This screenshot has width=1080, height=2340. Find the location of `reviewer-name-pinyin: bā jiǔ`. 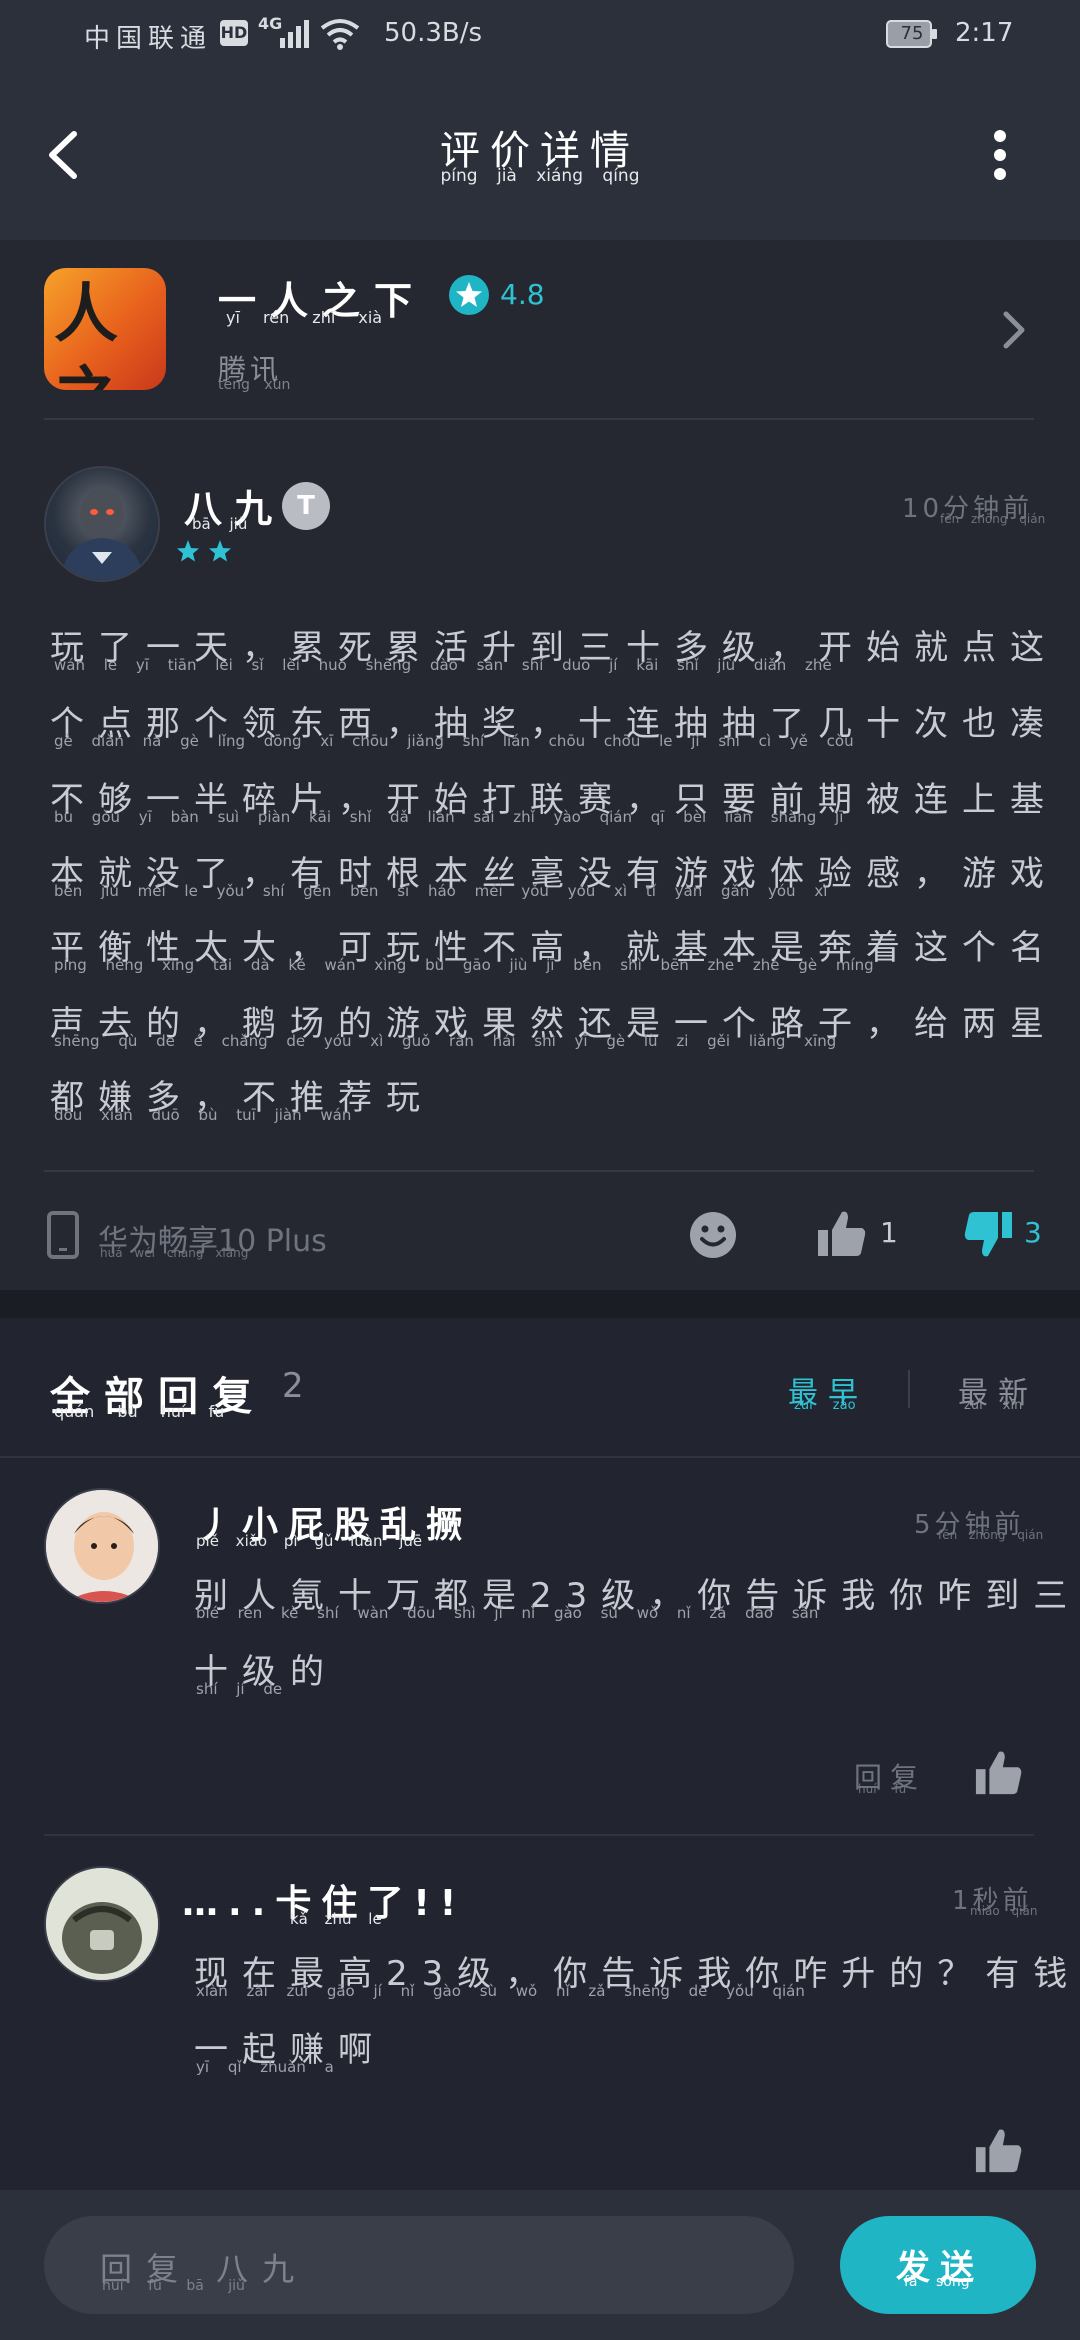

reviewer-name-pinyin: bā jiǔ is located at coordinates (220, 524).